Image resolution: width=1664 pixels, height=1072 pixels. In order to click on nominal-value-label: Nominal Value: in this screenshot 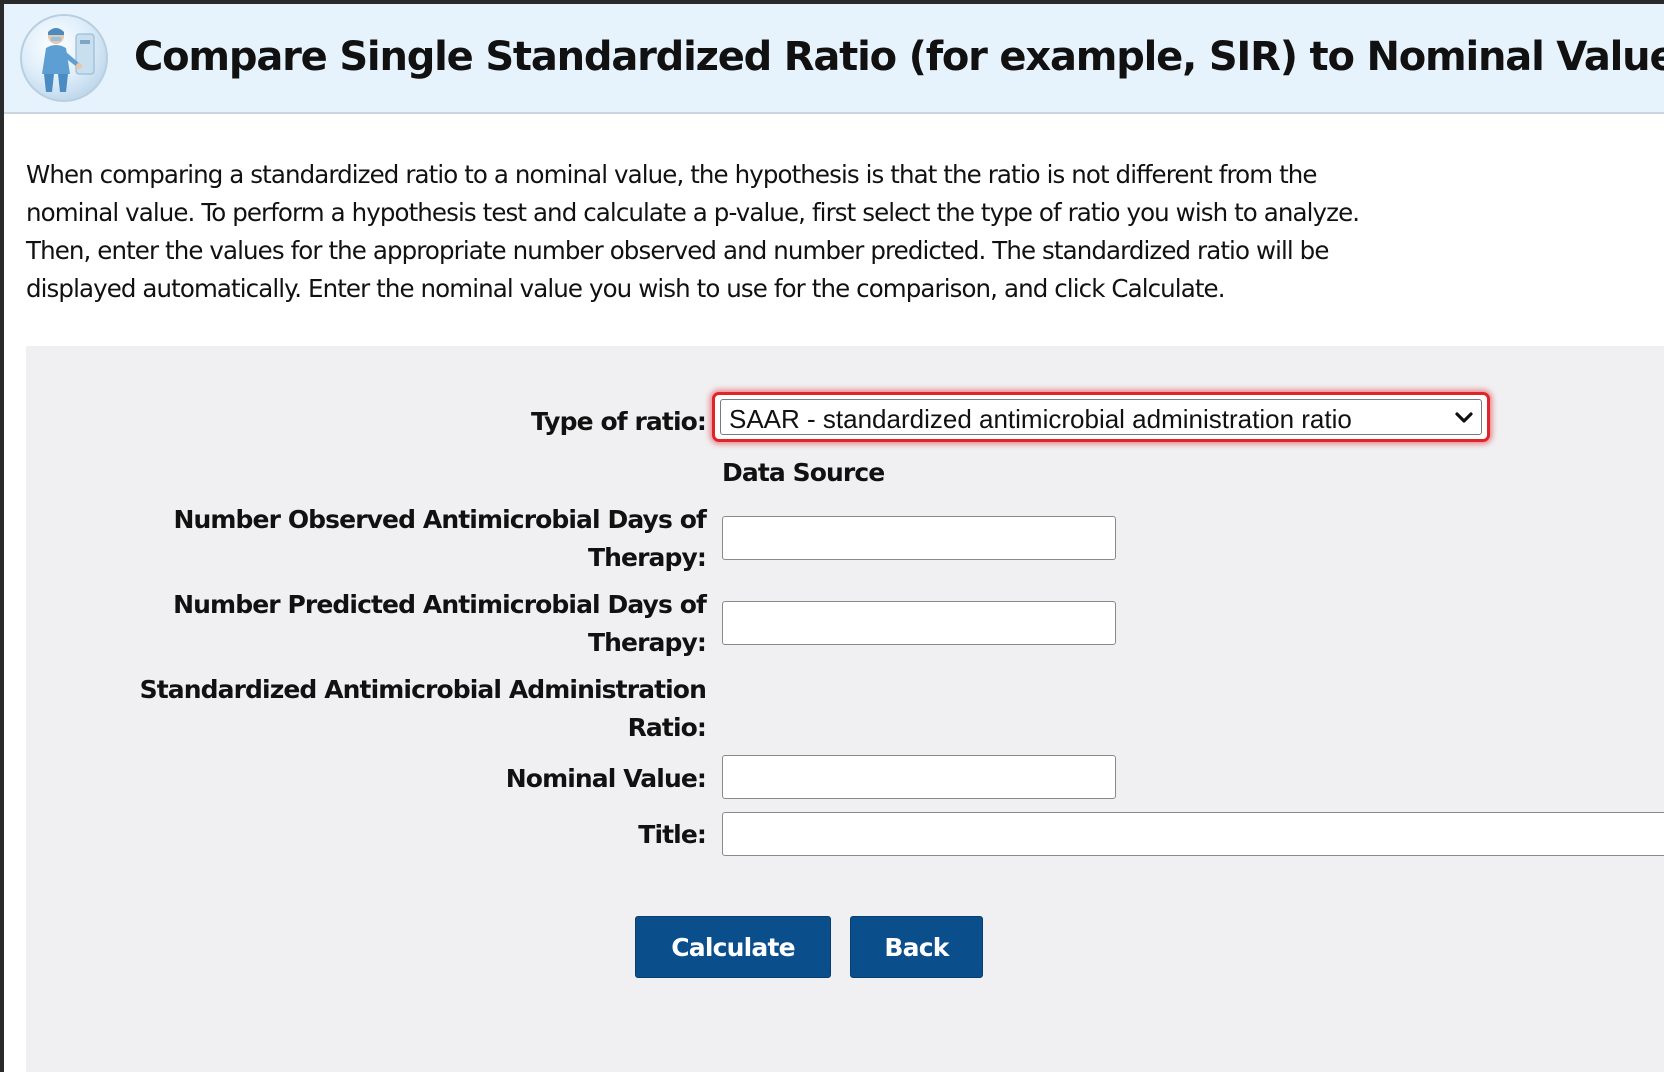, I will do `click(606, 778)`.